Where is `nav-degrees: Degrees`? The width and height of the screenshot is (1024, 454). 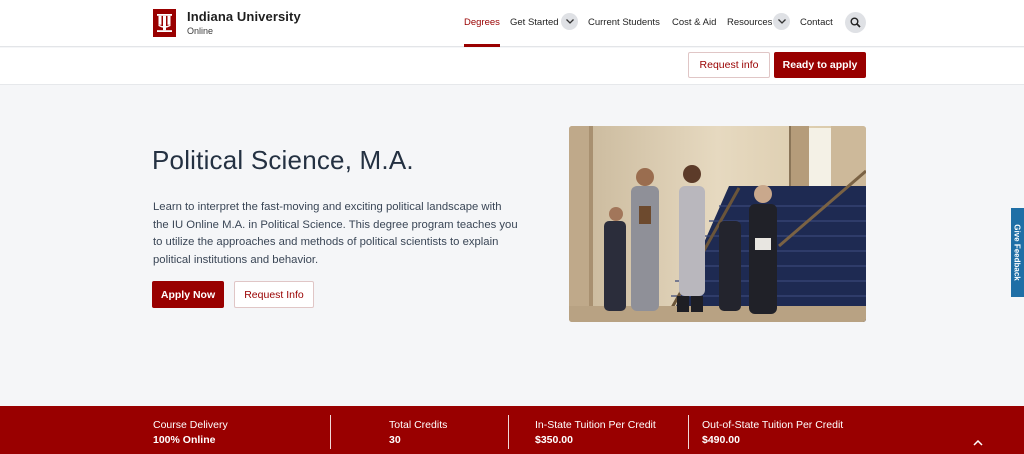
nav-degrees: Degrees is located at coordinates (482, 22).